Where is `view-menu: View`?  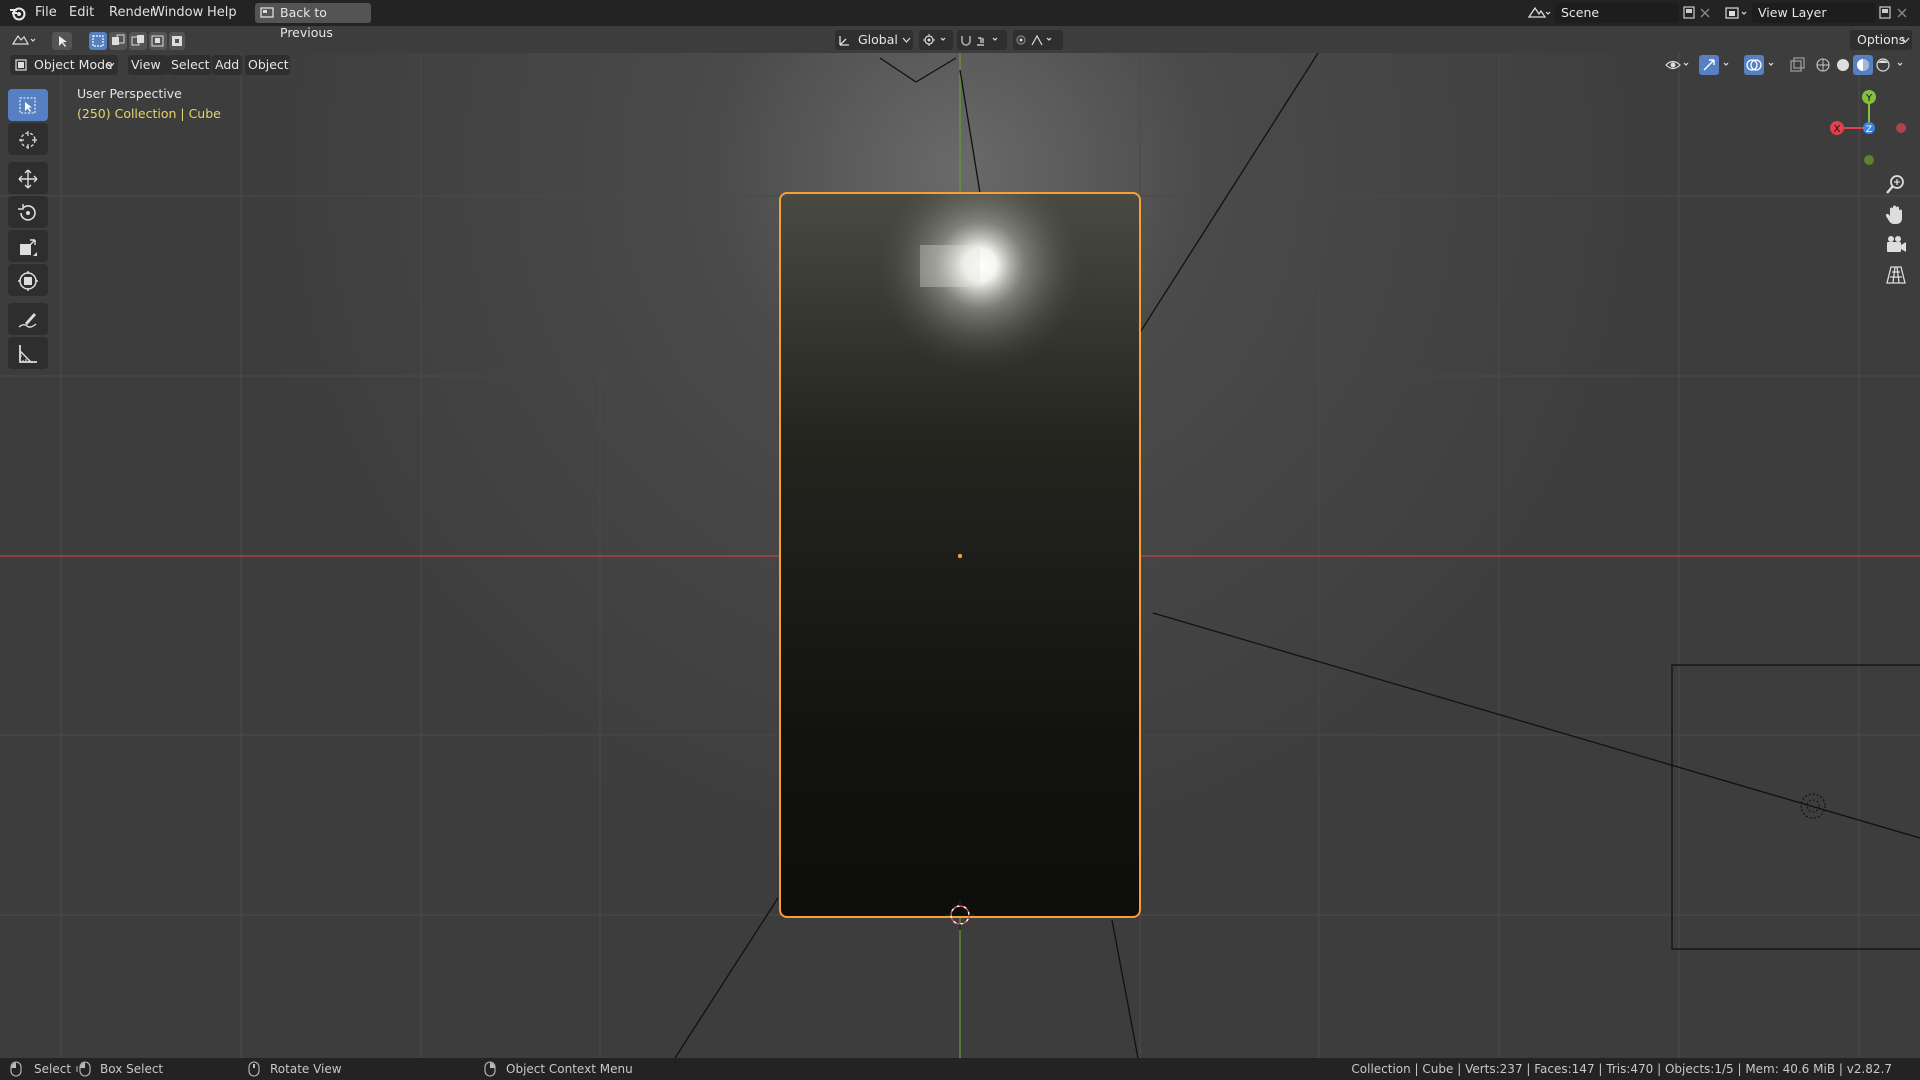 view-menu: View is located at coordinates (148, 65).